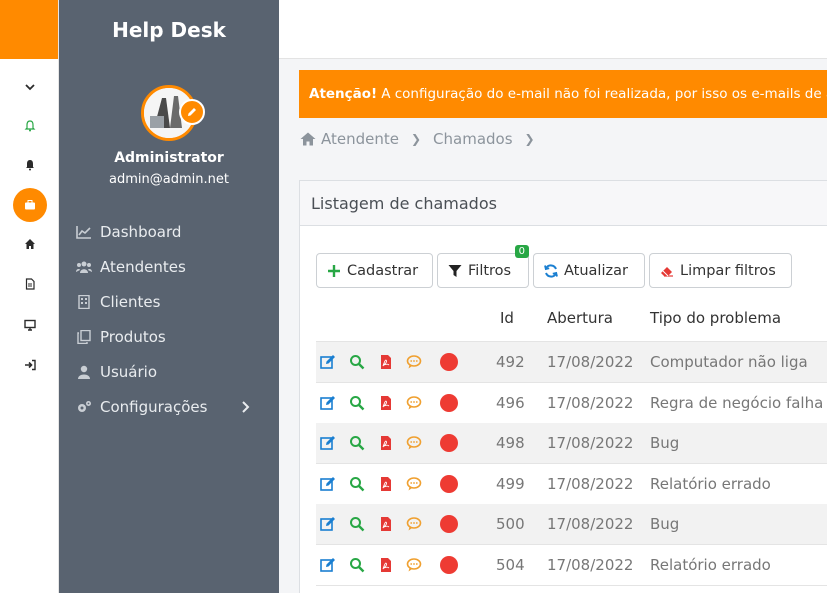 The image size is (827, 593). I want to click on table-row: 492 17/08/2022 Computador não liga, so click(571, 362).